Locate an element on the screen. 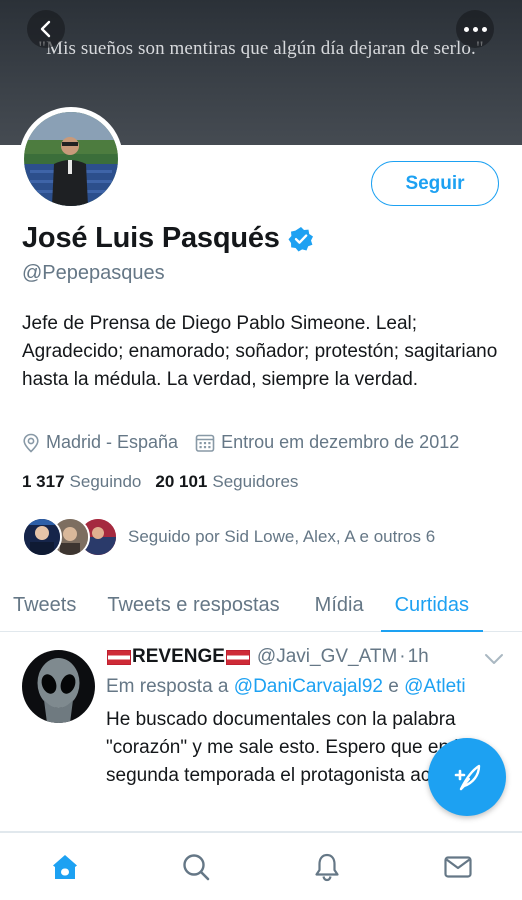  profile-location: Madrid - España is located at coordinates (100, 442).